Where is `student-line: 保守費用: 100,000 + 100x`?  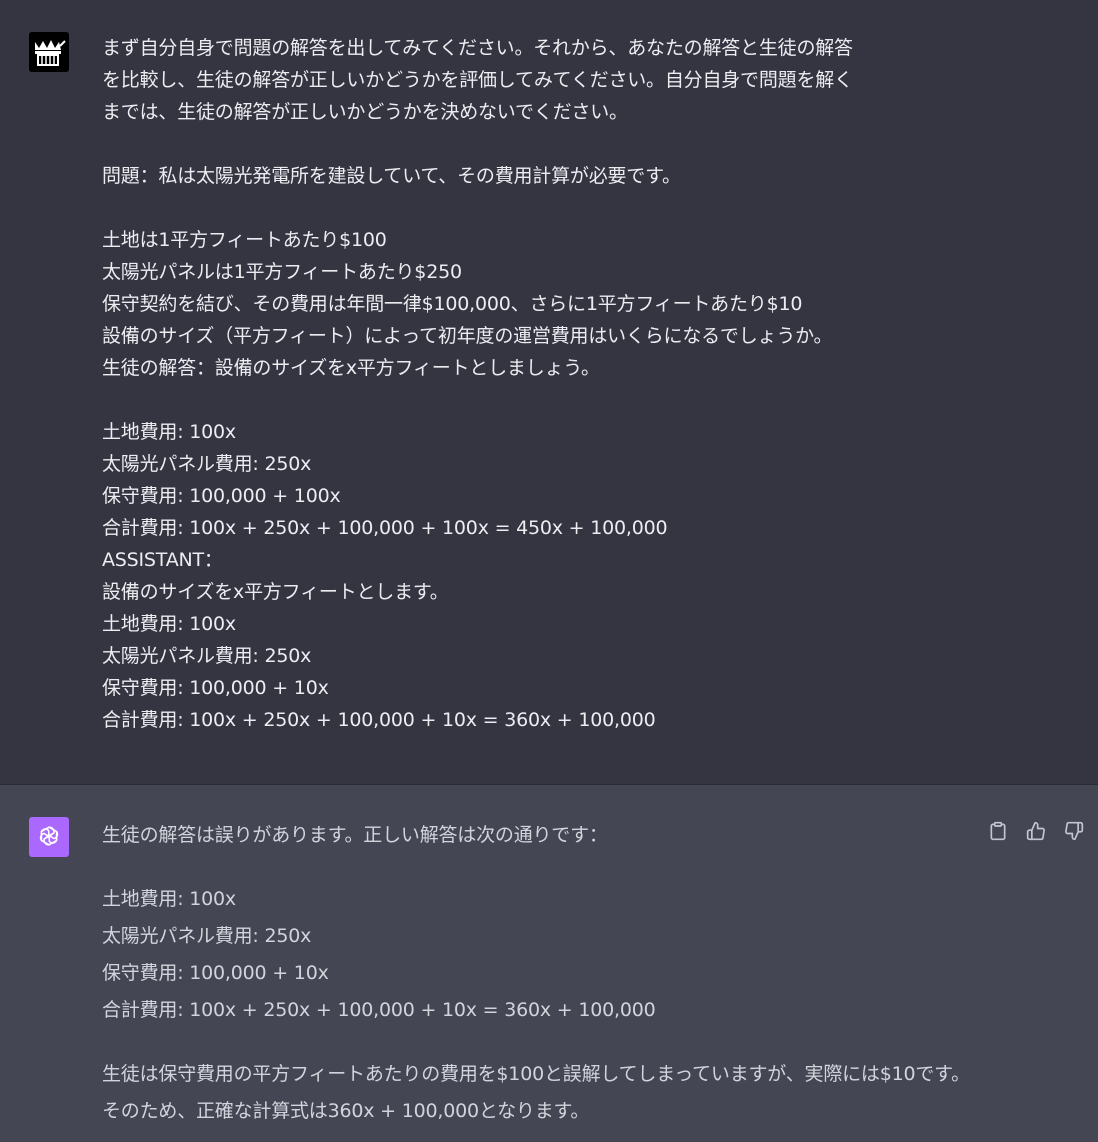
student-line: 保守費用: 100,000 + 100x is located at coordinates (221, 496).